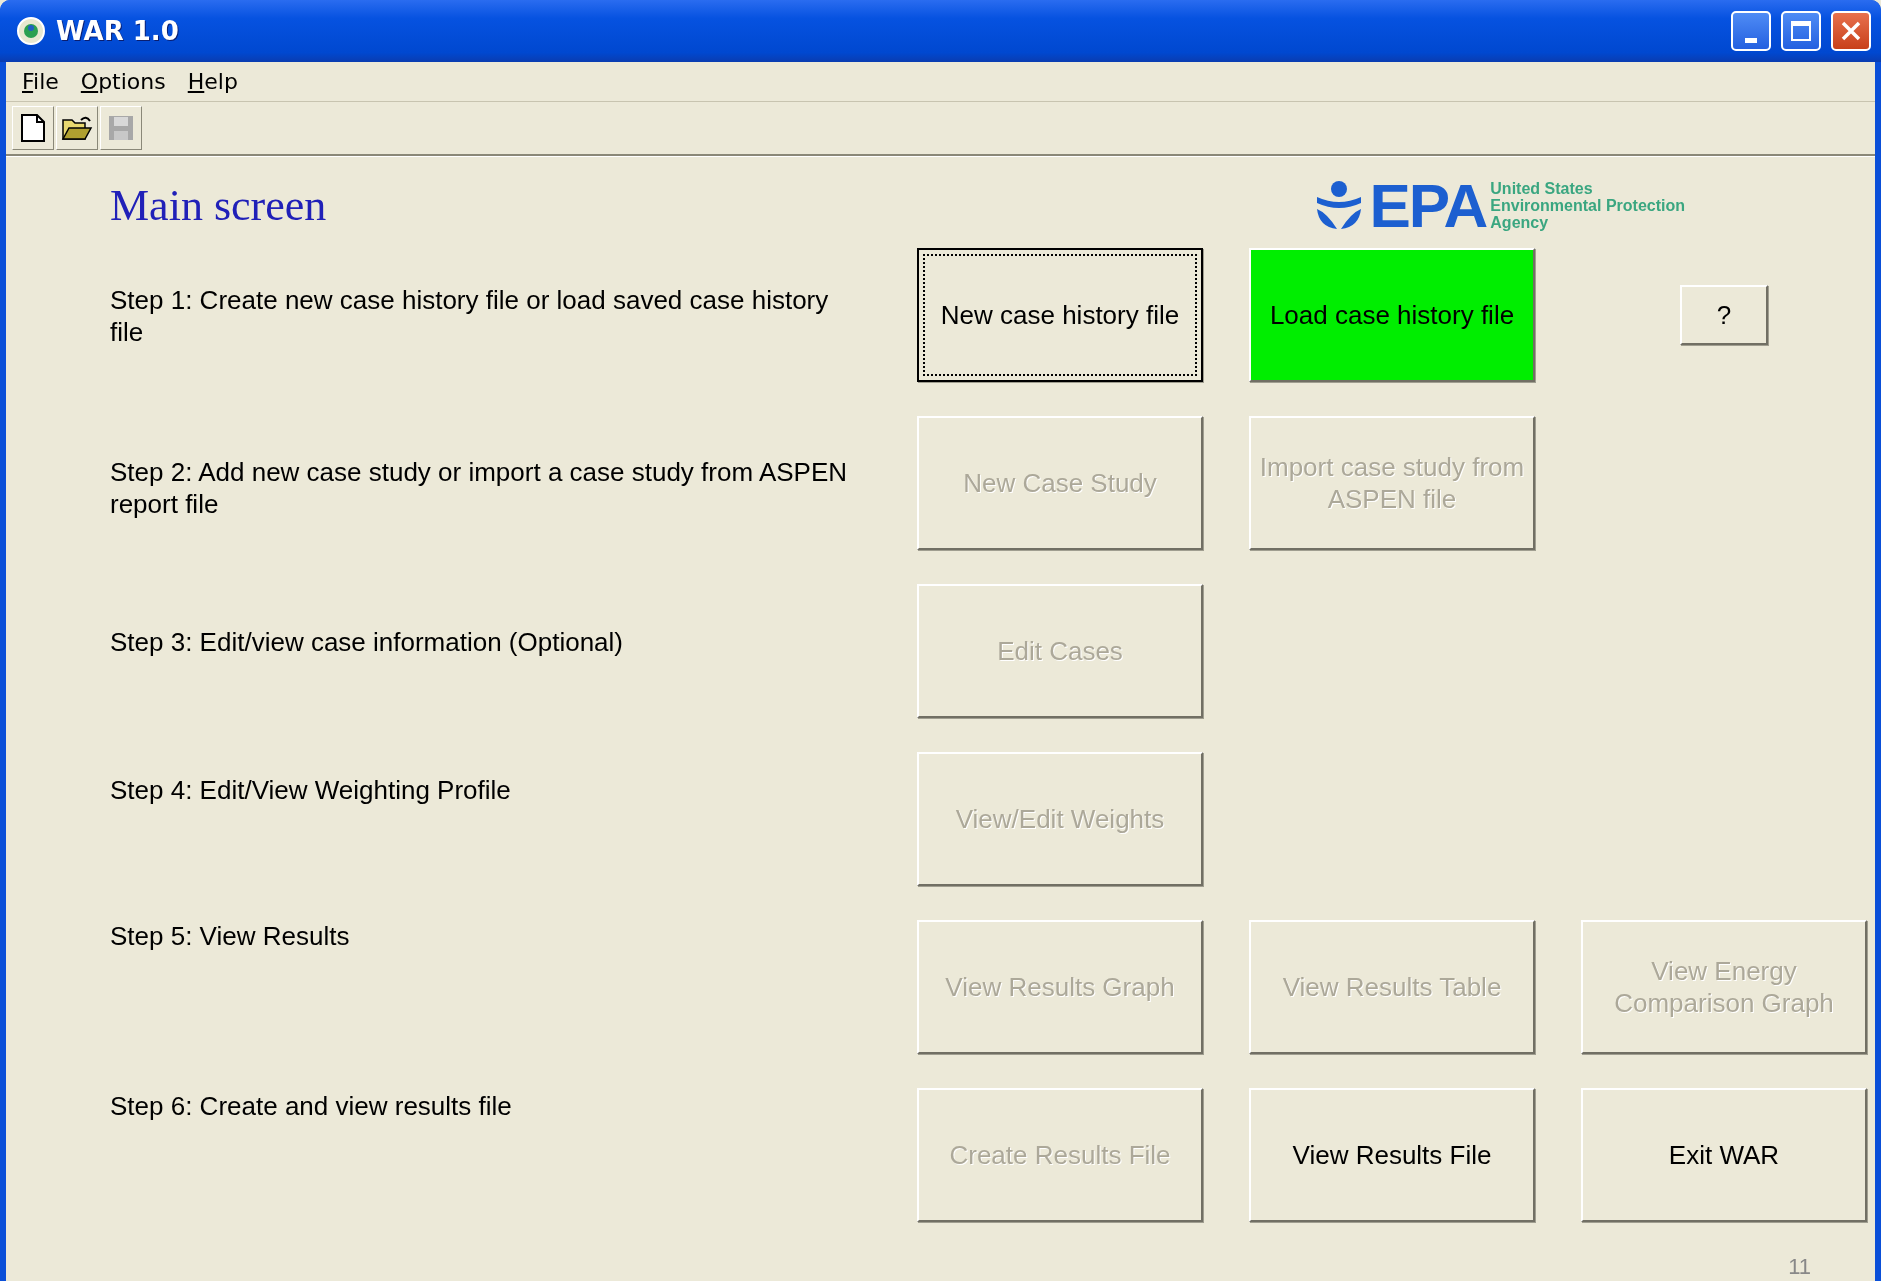 The image size is (1881, 1281). What do you see at coordinates (1751, 40) in the screenshot?
I see `minimize-icon` at bounding box center [1751, 40].